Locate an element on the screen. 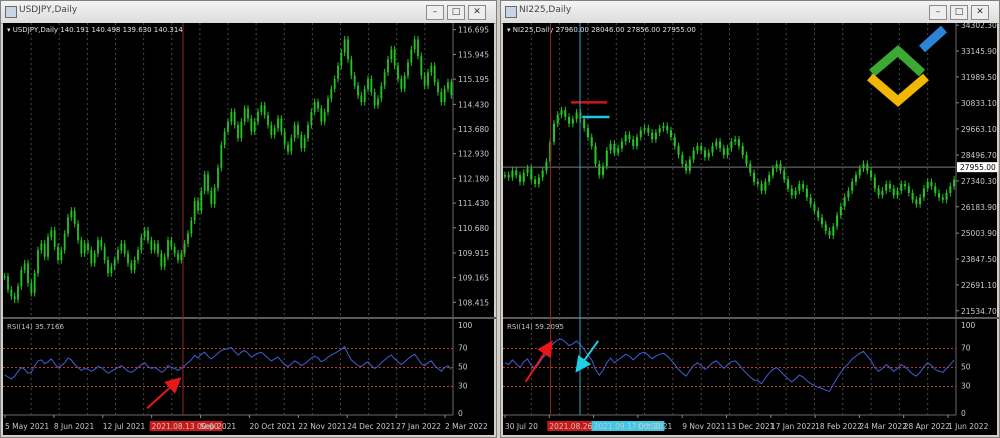 Image resolution: width=1000 pixels, height=438 pixels. price-axis-label: 23847.50 is located at coordinates (979, 259).